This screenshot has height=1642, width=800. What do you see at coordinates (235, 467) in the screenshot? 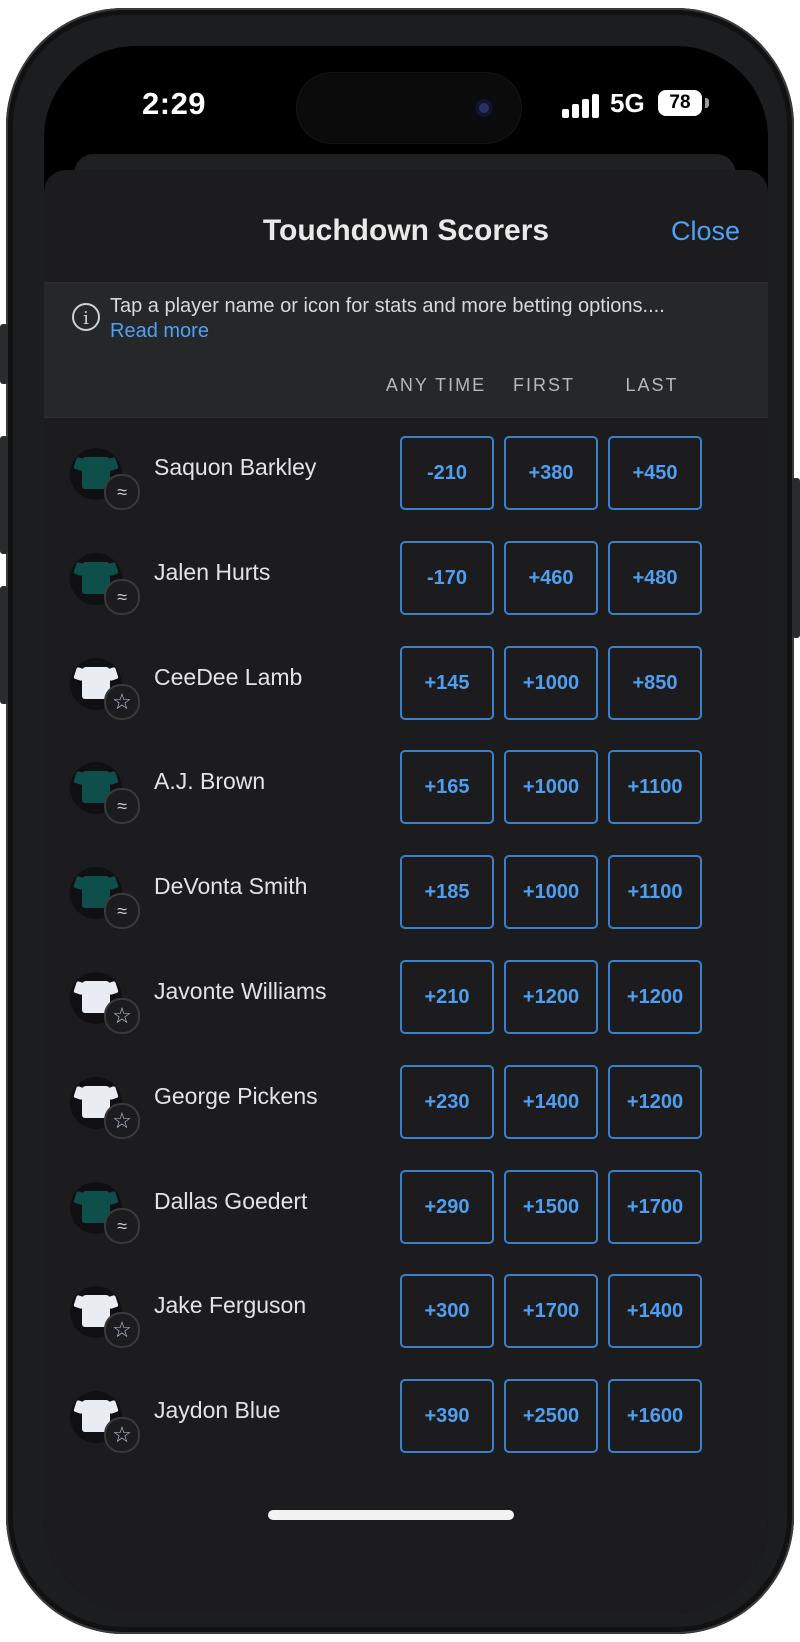
I see `player-name: Saquon Barkley` at bounding box center [235, 467].